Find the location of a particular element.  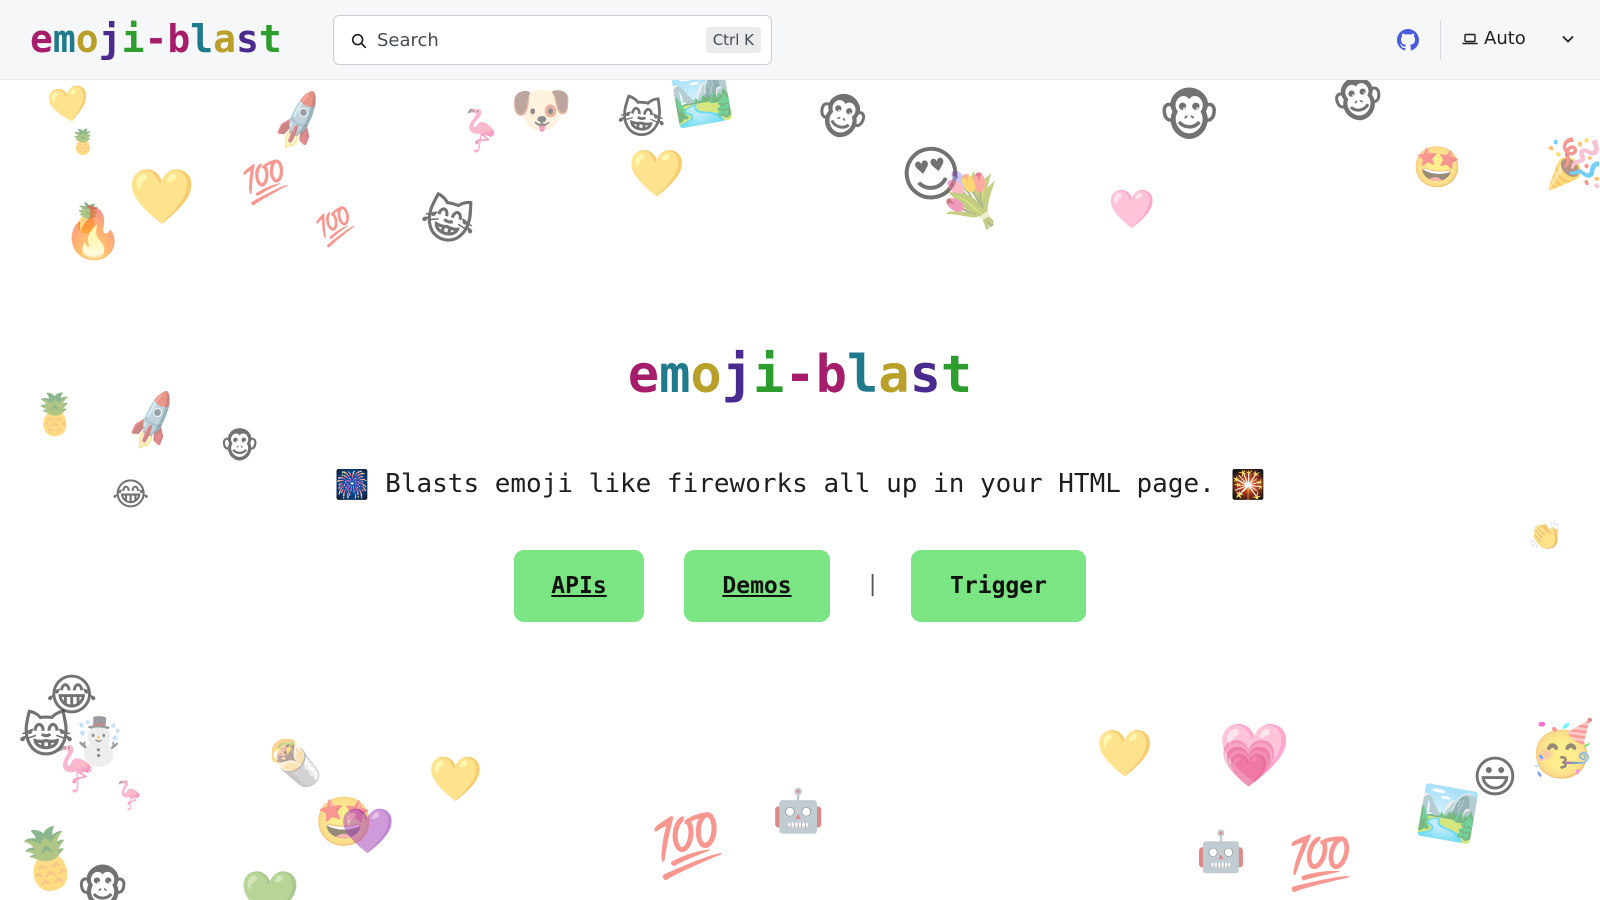

site-logo: emoji-blast is located at coordinates (156, 39).